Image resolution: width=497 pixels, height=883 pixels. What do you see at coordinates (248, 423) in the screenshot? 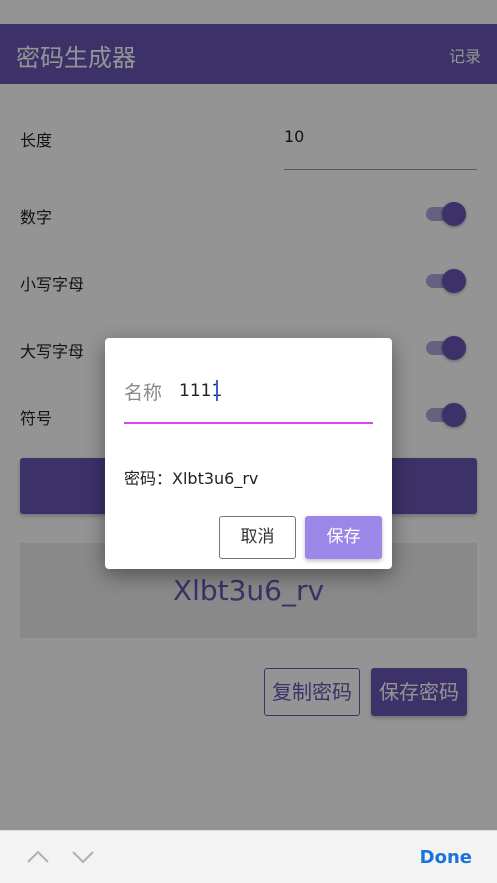
I see `name-input-underline` at bounding box center [248, 423].